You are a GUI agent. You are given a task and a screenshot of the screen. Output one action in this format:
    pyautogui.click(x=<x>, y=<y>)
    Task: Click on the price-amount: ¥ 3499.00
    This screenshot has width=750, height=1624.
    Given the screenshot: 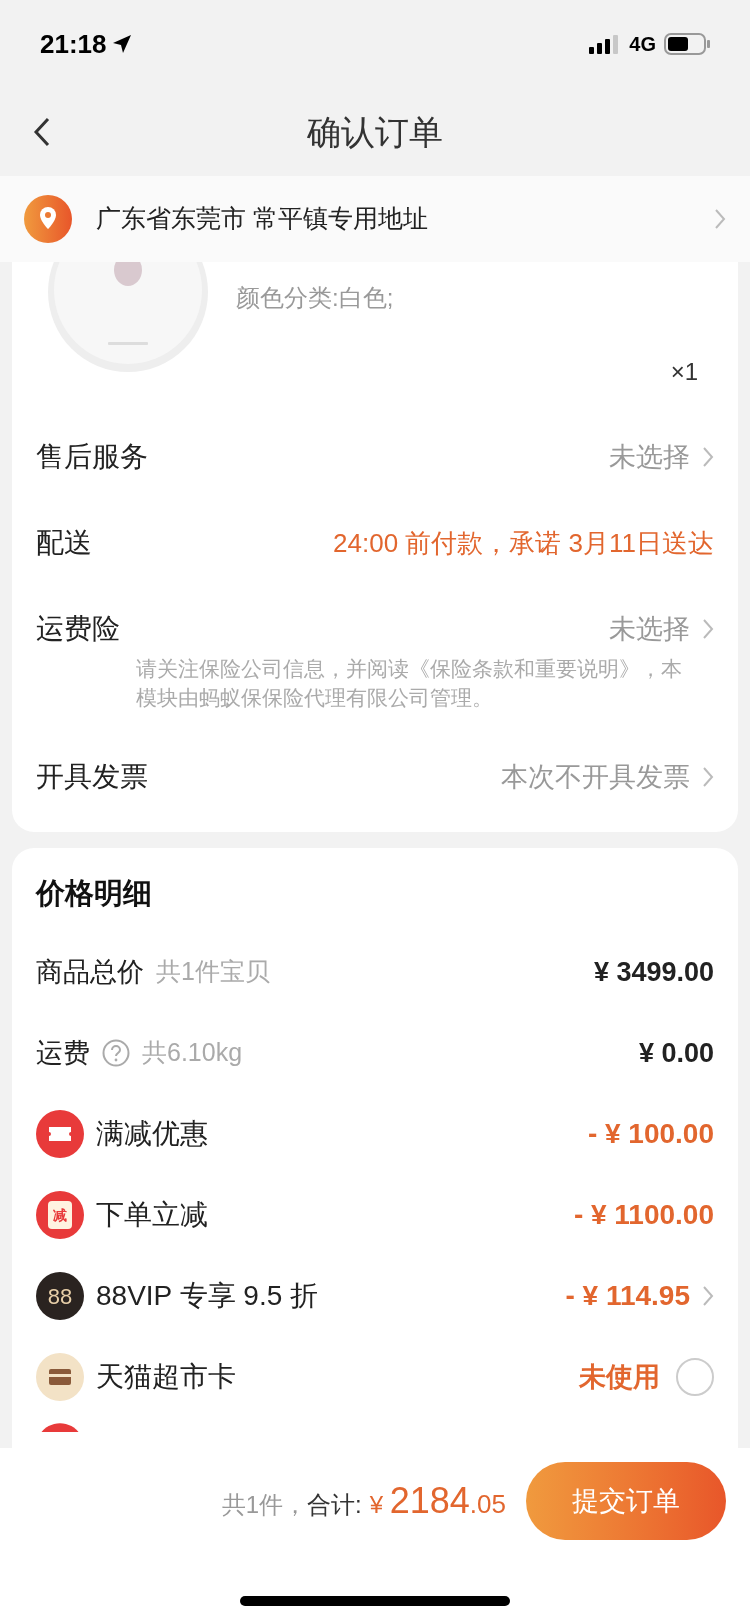 What is the action you would take?
    pyautogui.click(x=653, y=972)
    